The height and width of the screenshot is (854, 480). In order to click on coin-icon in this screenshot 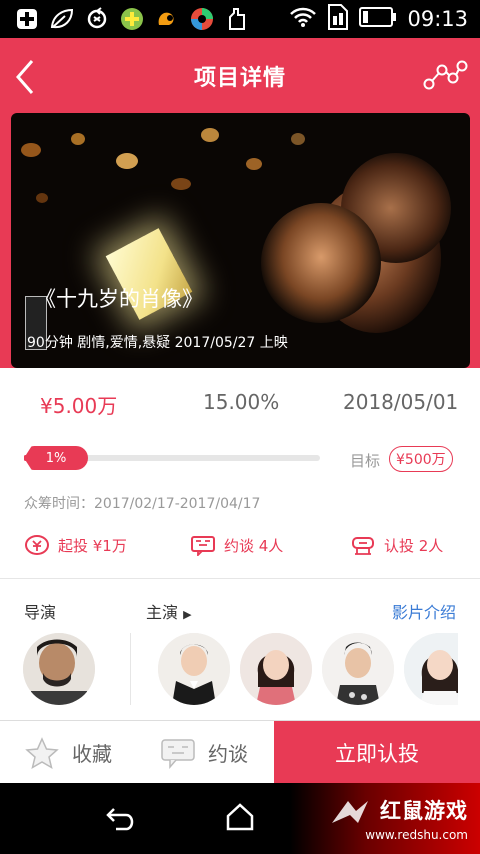, I will do `click(37, 545)`.